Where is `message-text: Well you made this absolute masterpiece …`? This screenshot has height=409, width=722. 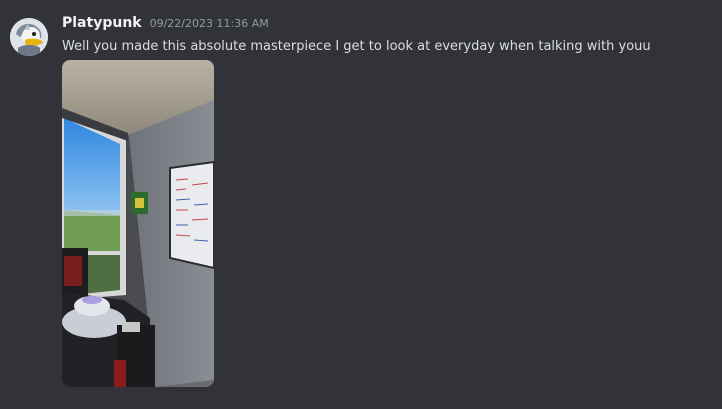 message-text: Well you made this absolute masterpiece … is located at coordinates (356, 46).